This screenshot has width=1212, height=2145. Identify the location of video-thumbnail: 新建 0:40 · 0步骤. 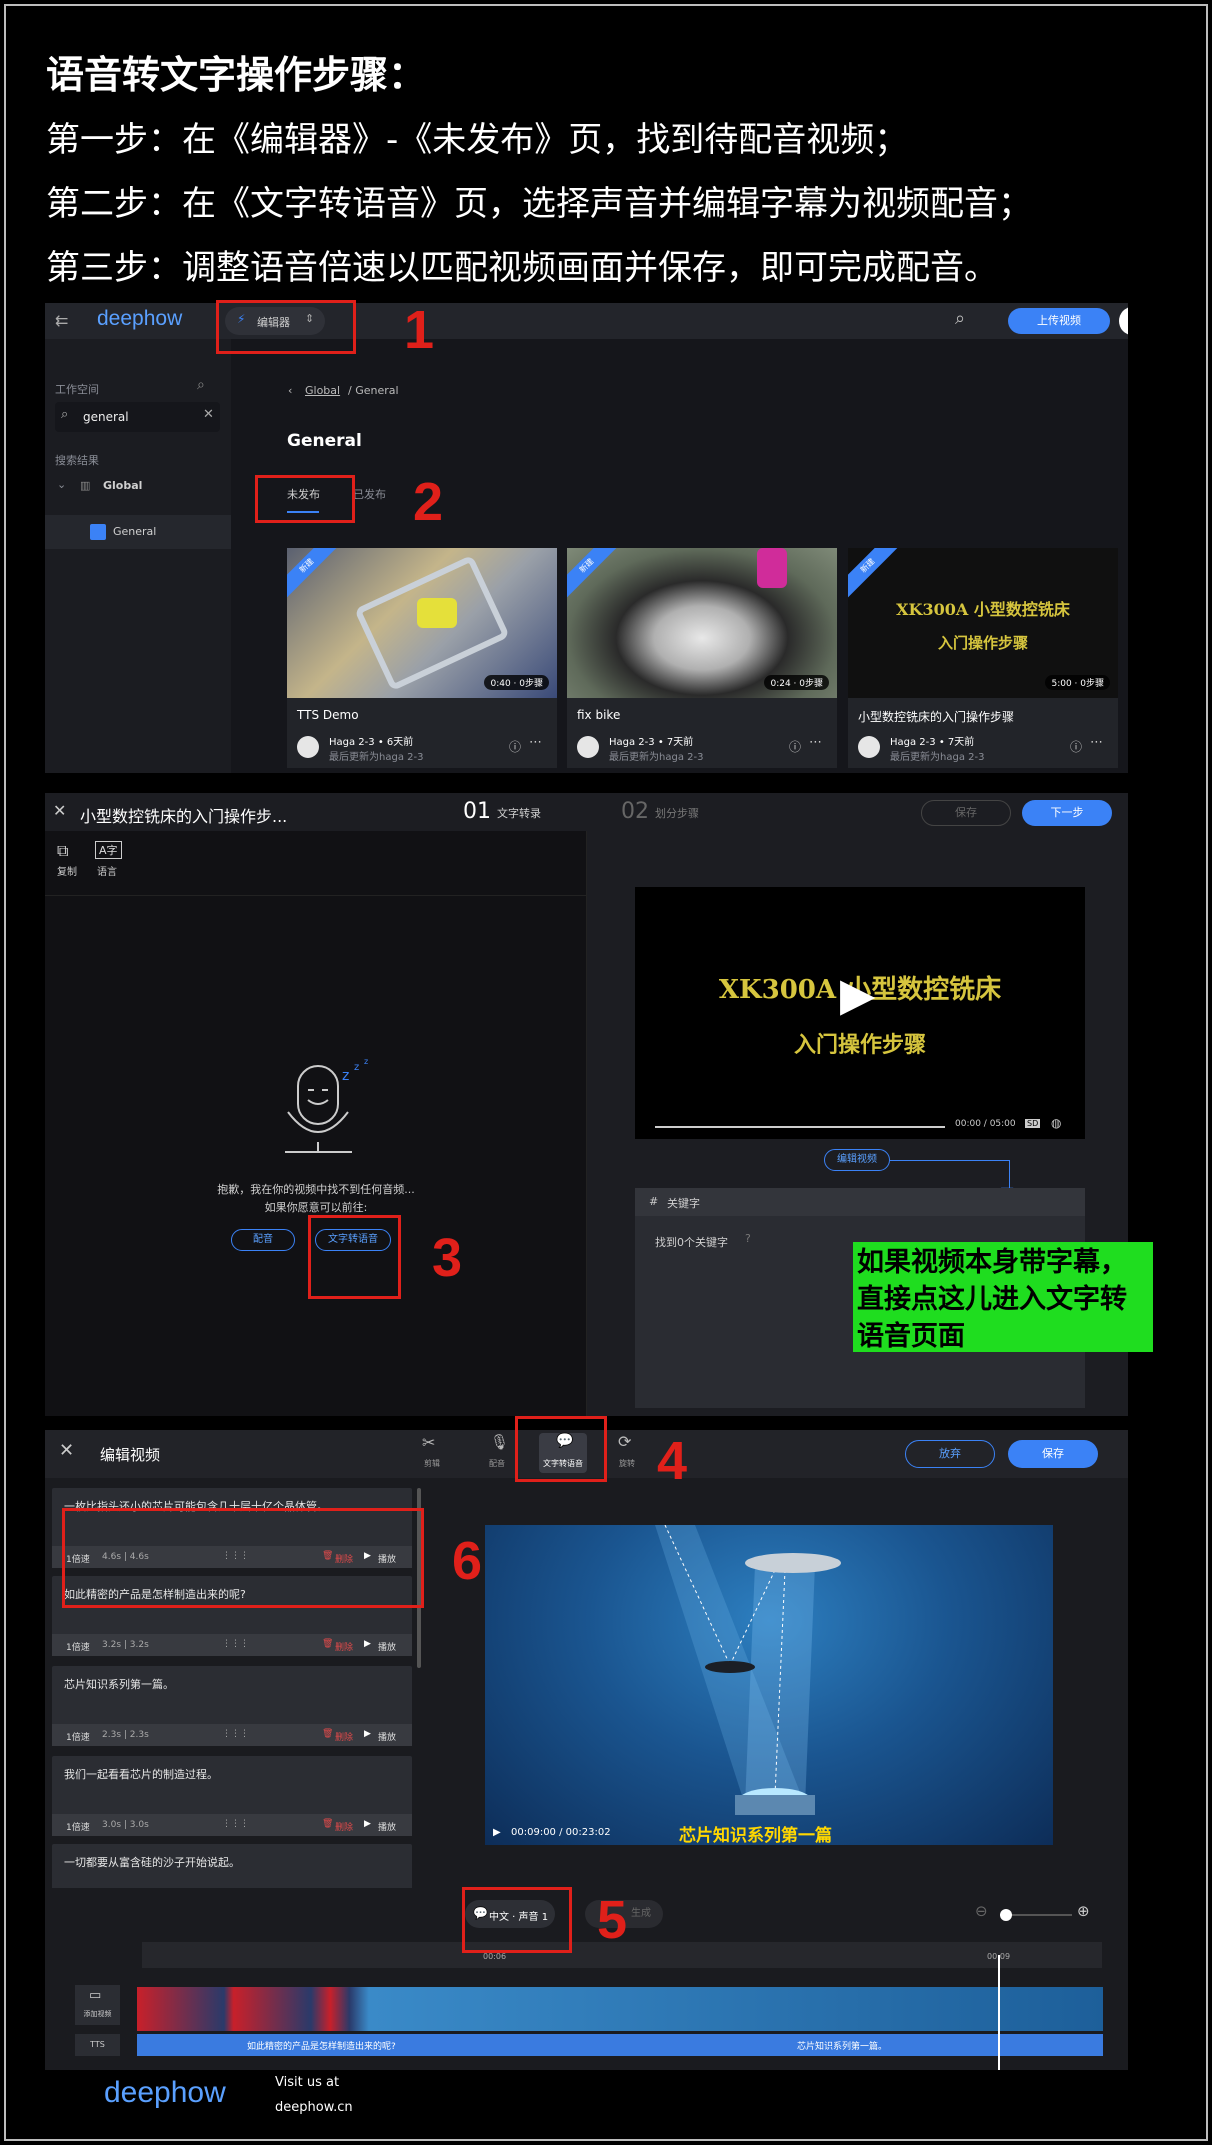
(422, 623).